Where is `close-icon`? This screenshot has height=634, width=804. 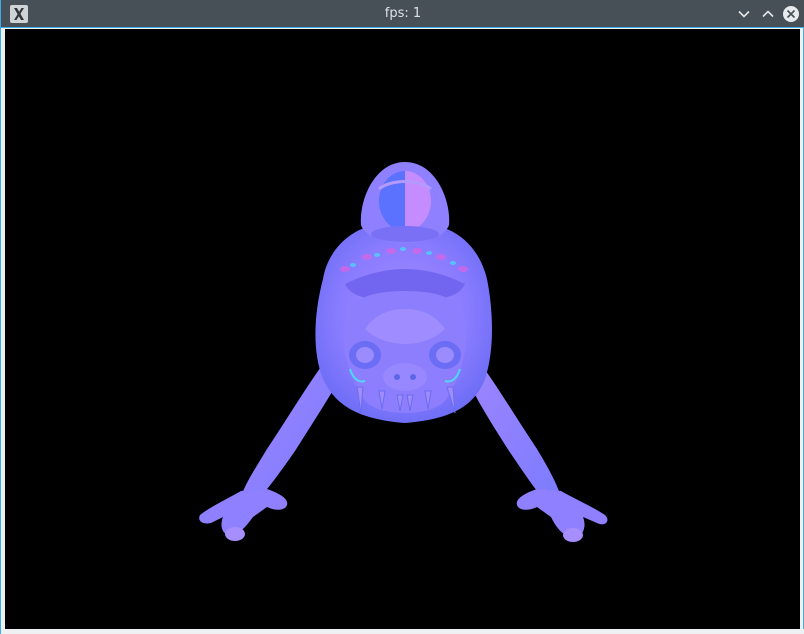
close-icon is located at coordinates (791, 14).